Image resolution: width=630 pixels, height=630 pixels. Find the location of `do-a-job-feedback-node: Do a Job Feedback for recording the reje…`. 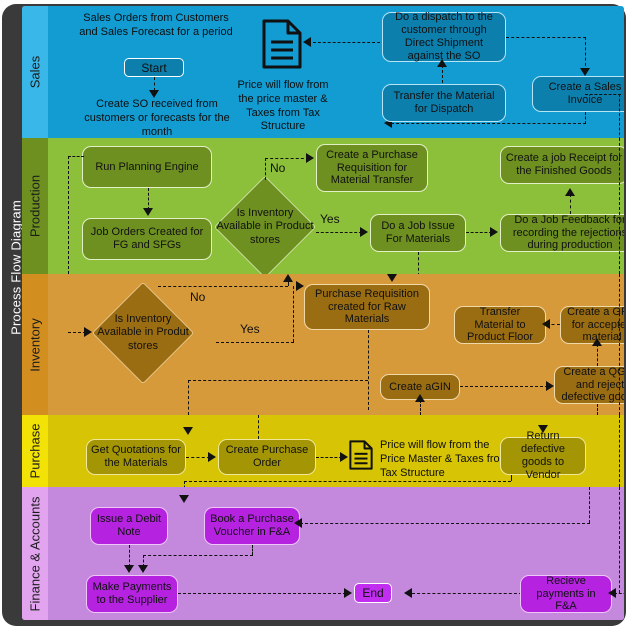

do-a-job-feedback-node: Do a Job Feedback for recording the reje… is located at coordinates (562, 233).